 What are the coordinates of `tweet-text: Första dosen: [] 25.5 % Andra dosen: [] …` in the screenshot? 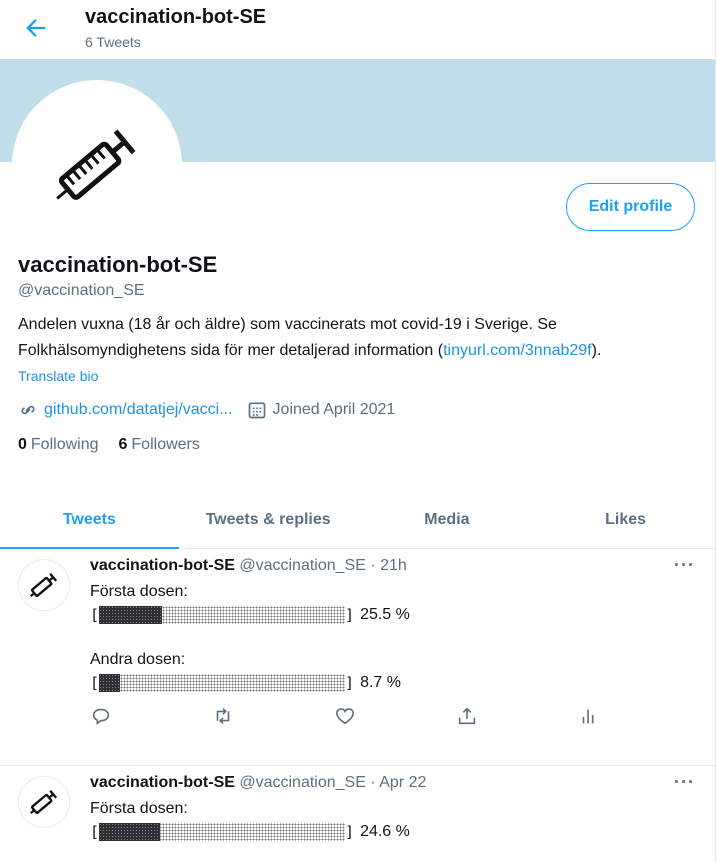 It's located at (392, 638).